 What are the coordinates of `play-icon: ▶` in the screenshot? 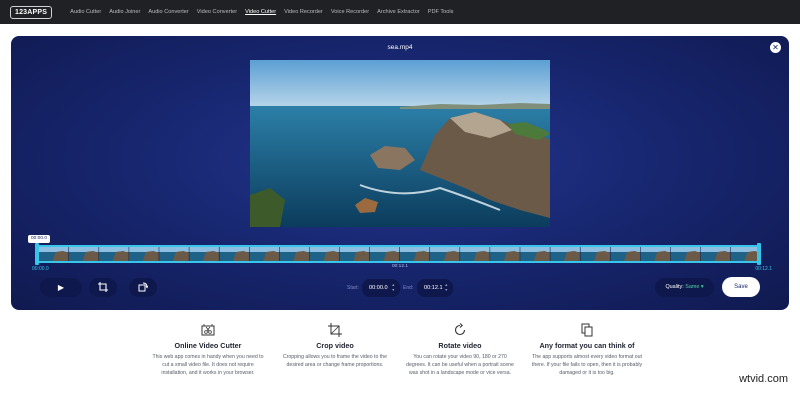 It's located at (61, 287).